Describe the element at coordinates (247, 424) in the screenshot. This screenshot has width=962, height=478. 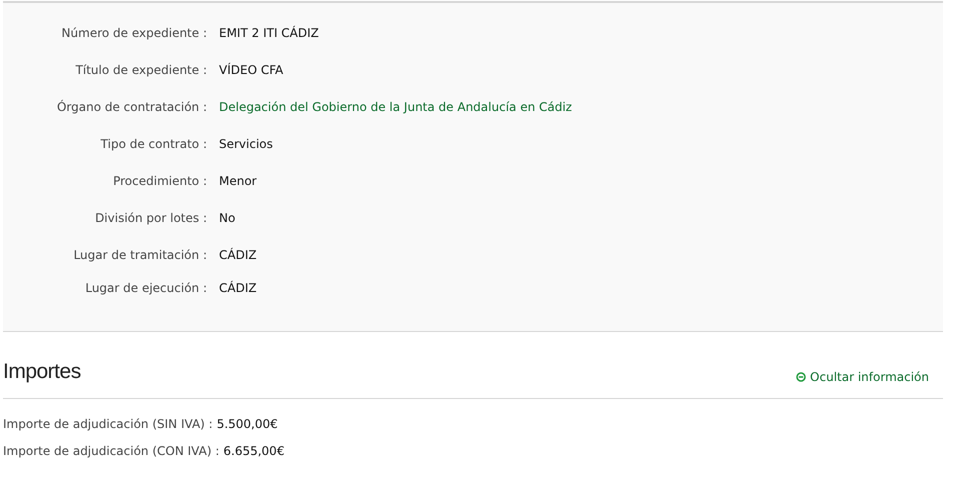
I see `amount-value: 5.500,00€` at that location.